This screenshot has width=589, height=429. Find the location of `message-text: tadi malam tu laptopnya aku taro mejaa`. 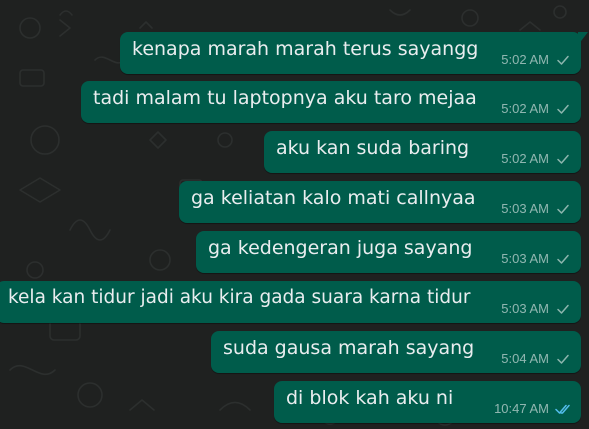

message-text: tadi malam tu laptopnya aku taro mejaa is located at coordinates (285, 98).